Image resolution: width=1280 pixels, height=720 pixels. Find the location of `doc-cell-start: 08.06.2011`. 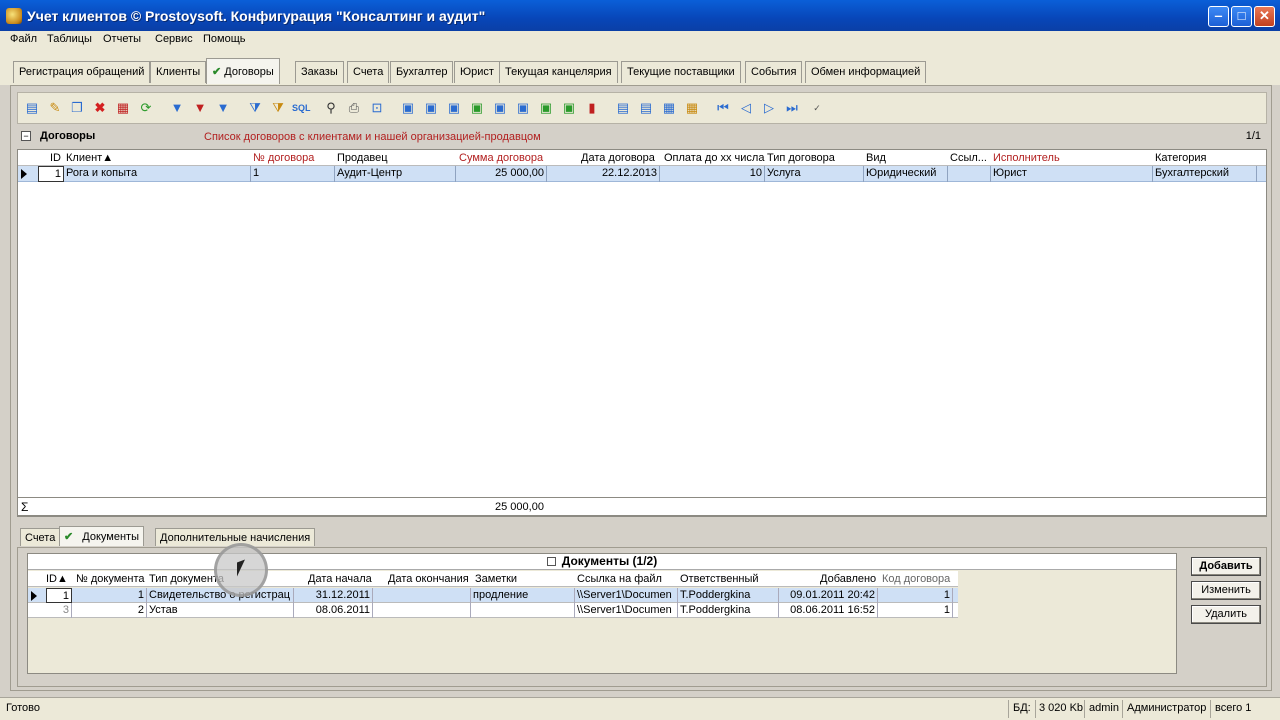

doc-cell-start: 08.06.2011 is located at coordinates (333, 610).